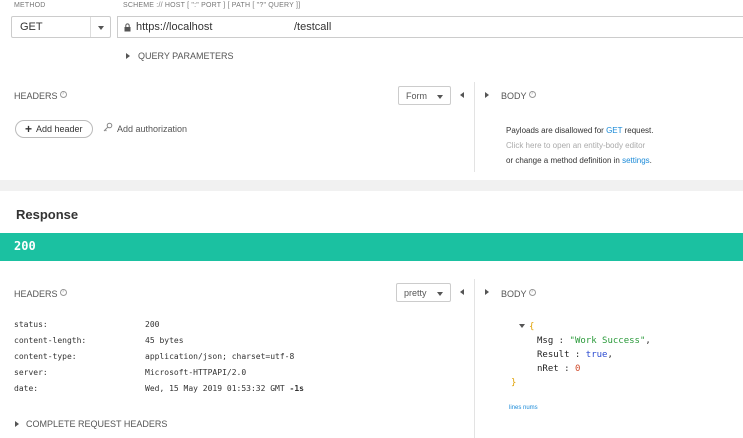 Image resolution: width=743 pixels, height=438 pixels. Describe the element at coordinates (220, 356) in the screenshot. I see `header-value-content-type: application/json; charset=utf-8` at that location.